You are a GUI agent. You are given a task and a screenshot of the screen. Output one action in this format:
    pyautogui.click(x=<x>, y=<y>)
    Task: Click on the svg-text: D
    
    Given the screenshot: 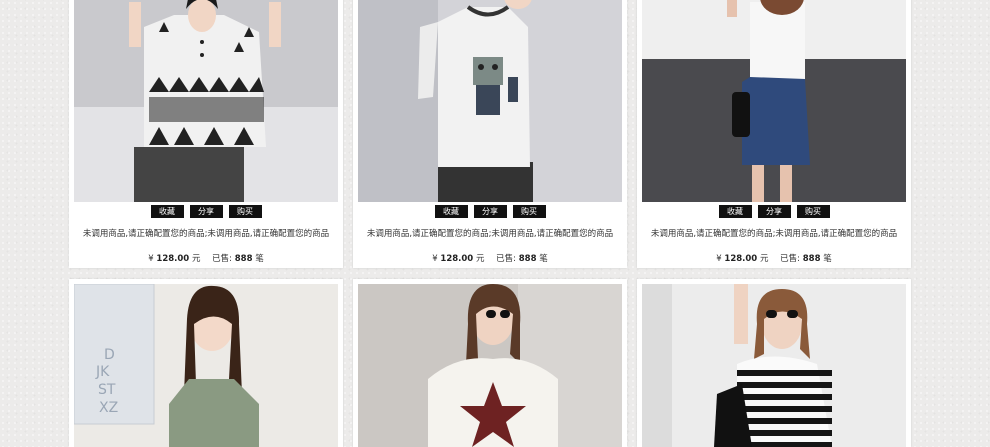 What is the action you would take?
    pyautogui.click(x=109, y=355)
    